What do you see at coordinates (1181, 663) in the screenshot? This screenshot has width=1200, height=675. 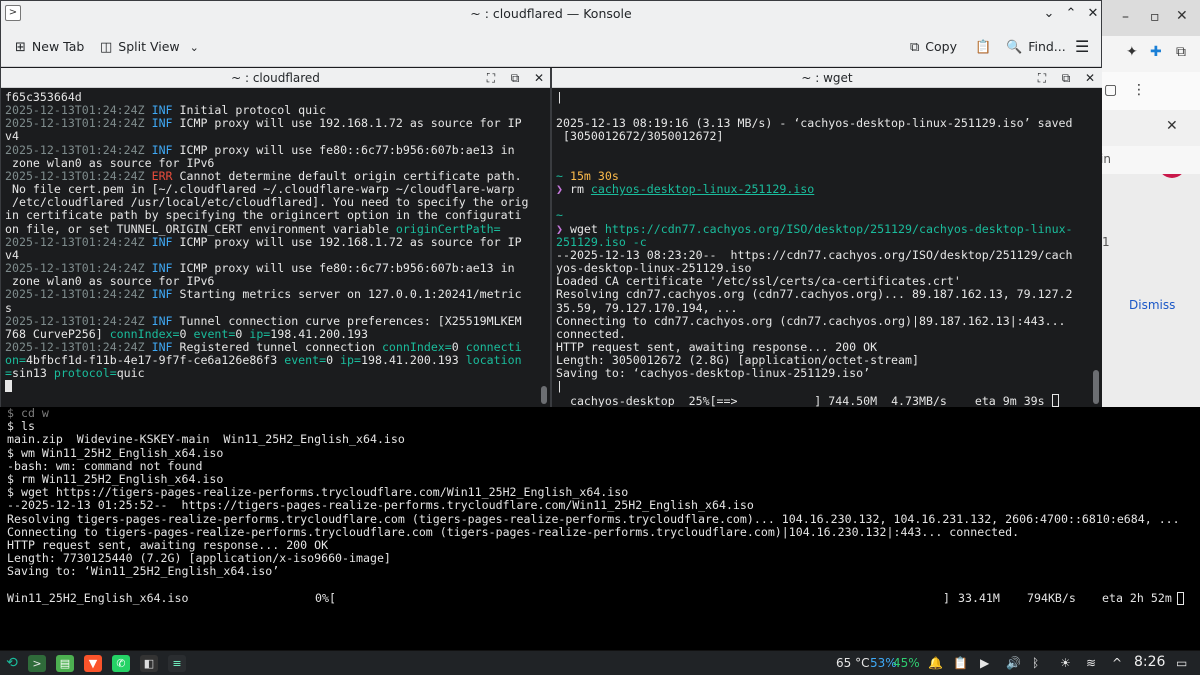 I see `show-desktop-icon: ▭` at bounding box center [1181, 663].